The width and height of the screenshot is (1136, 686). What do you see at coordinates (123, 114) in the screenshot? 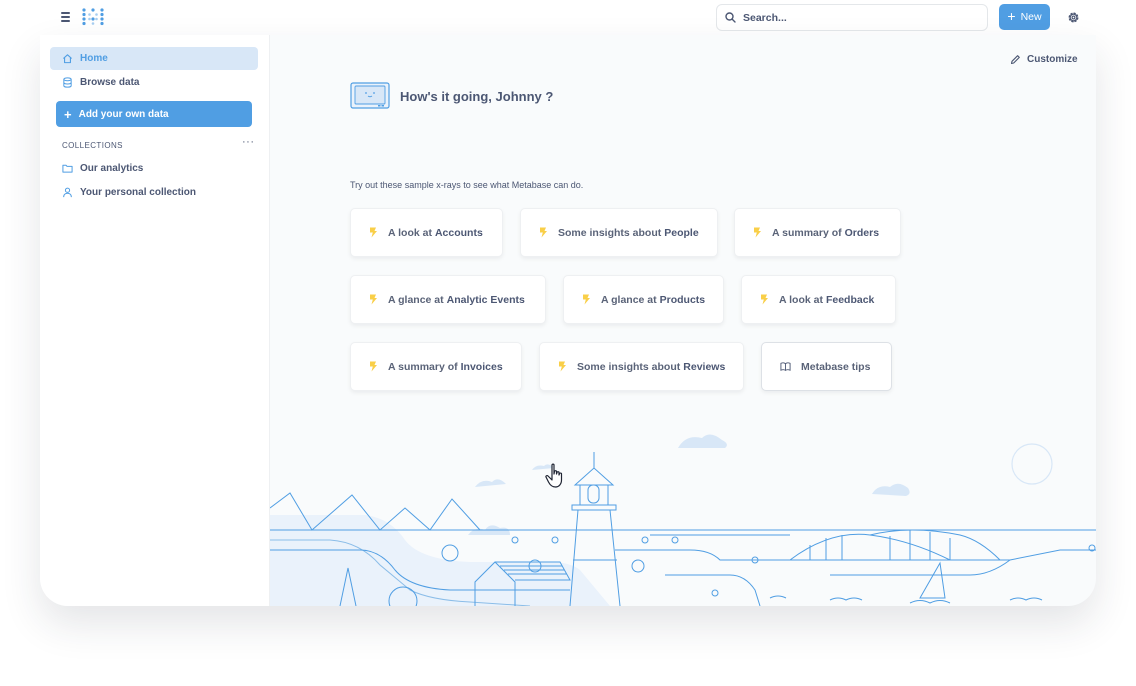
I see `add-data-label: Add your own data` at bounding box center [123, 114].